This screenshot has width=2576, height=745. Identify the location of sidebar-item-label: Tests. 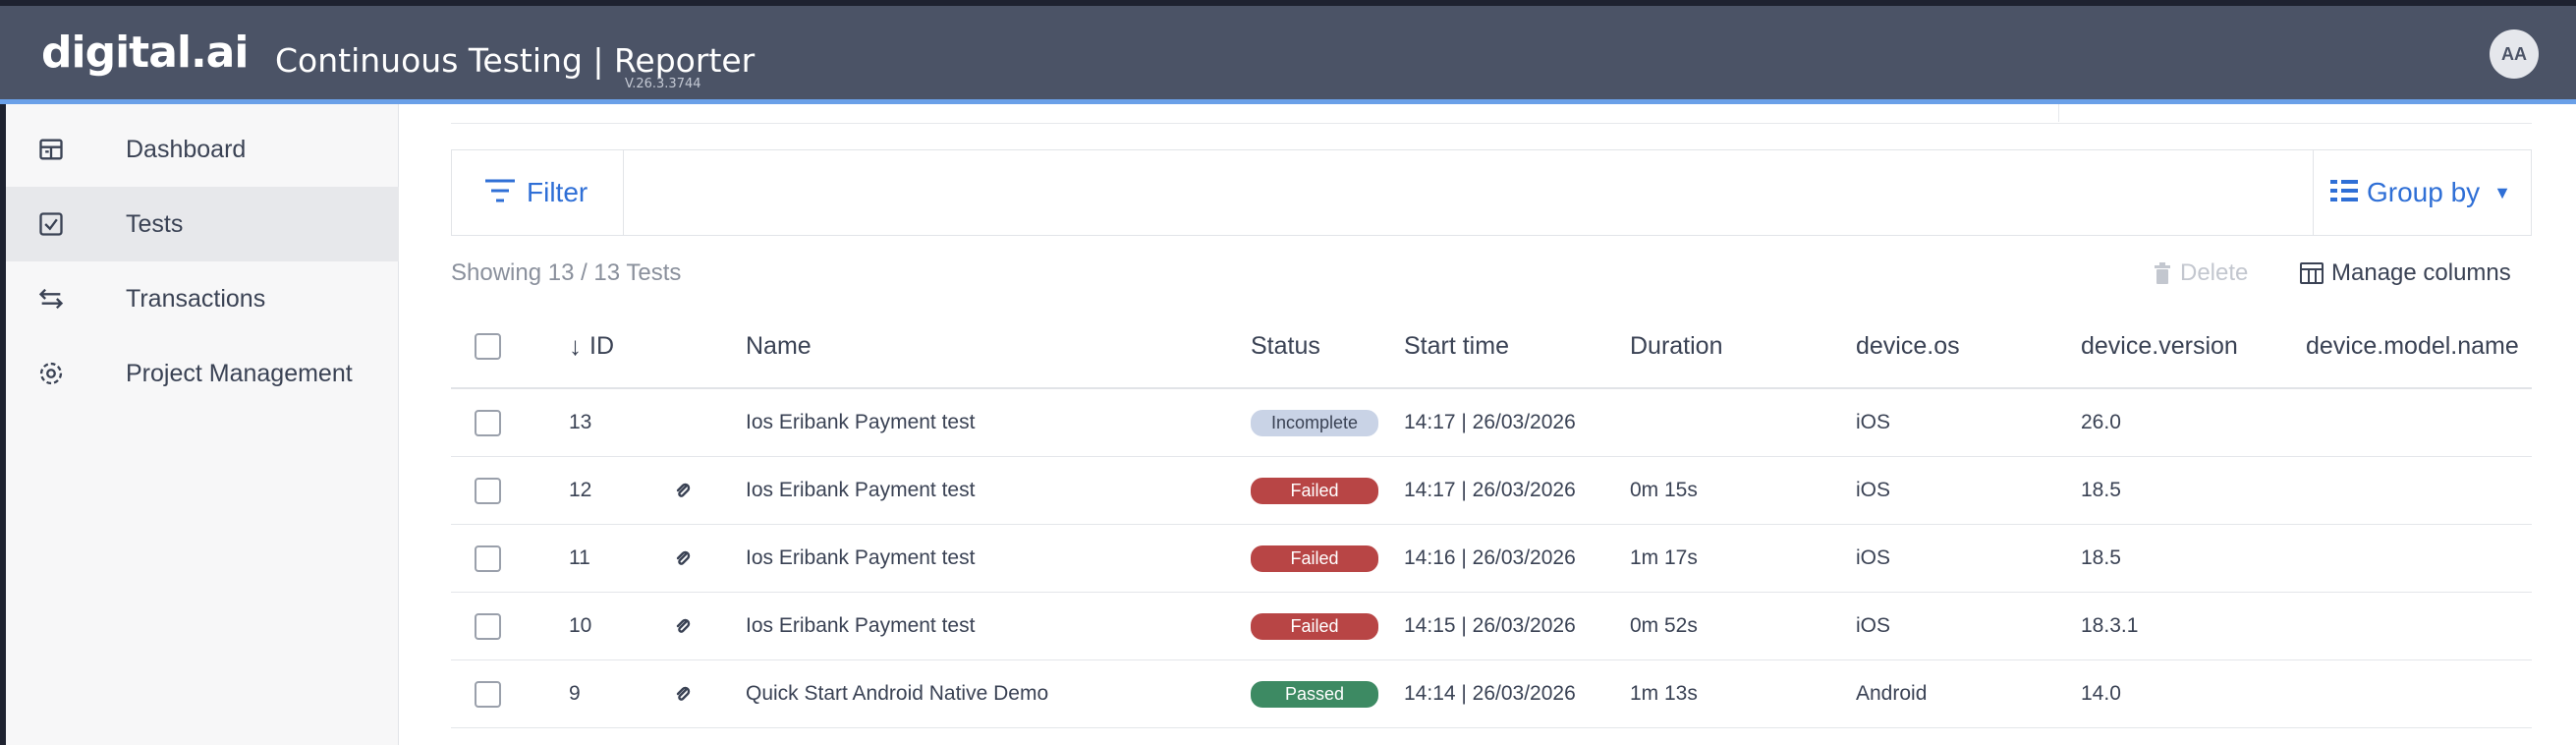
(155, 223).